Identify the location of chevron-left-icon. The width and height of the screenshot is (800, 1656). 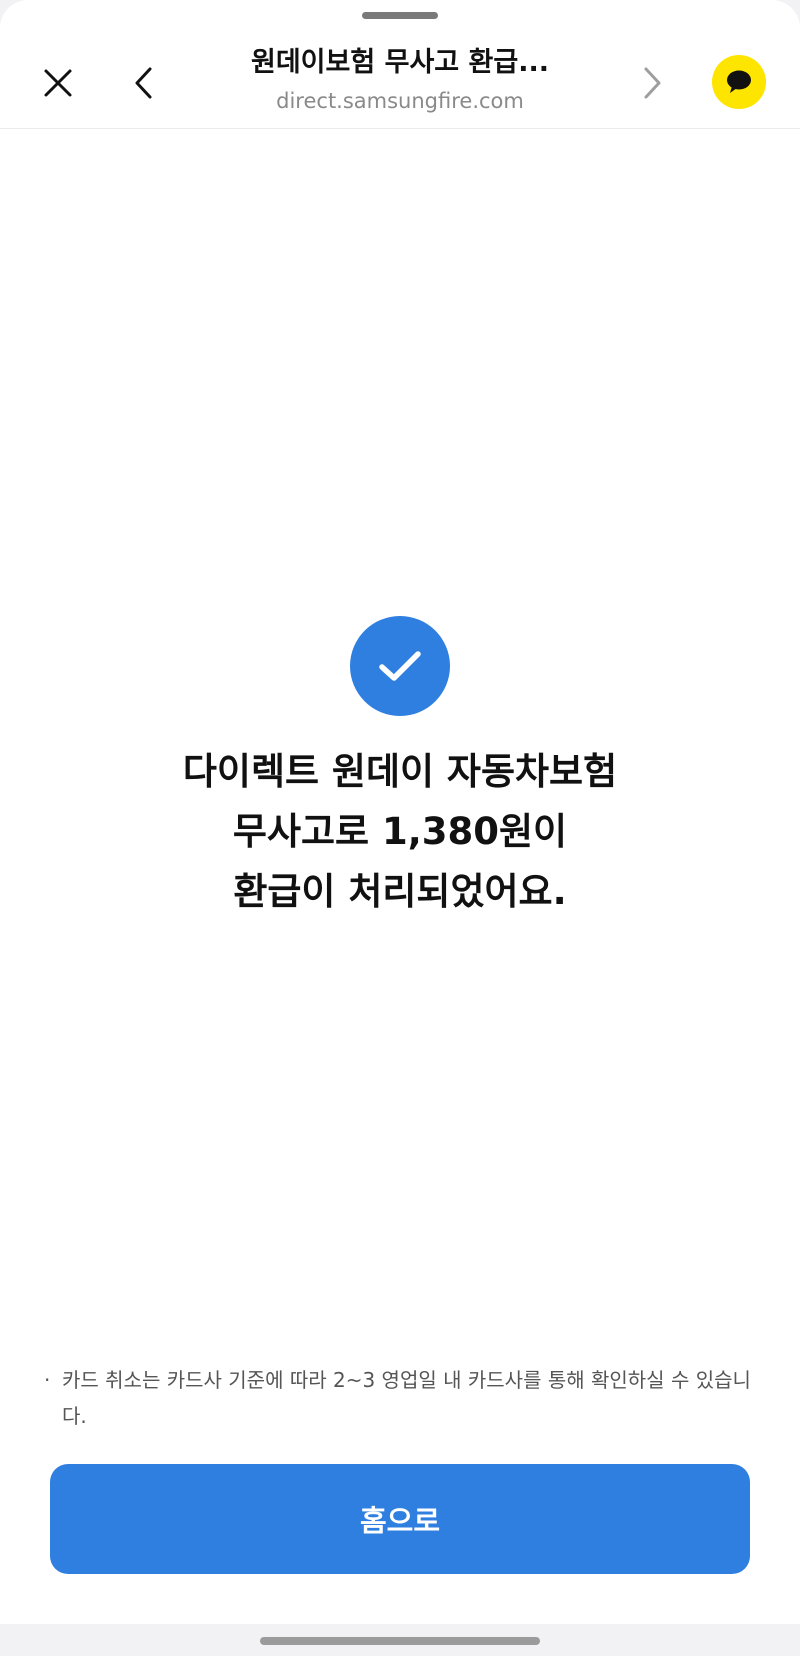
(143, 83).